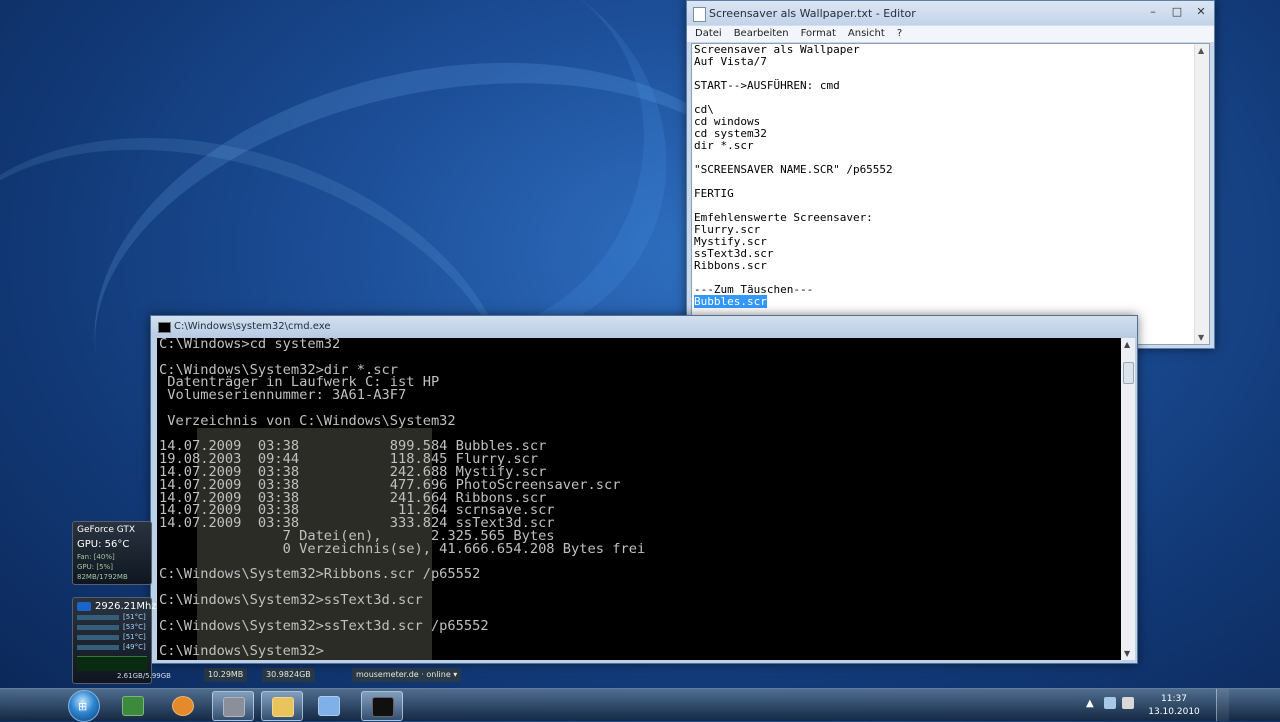  I want to click on taskbar-firefox-button, so click(182, 705).